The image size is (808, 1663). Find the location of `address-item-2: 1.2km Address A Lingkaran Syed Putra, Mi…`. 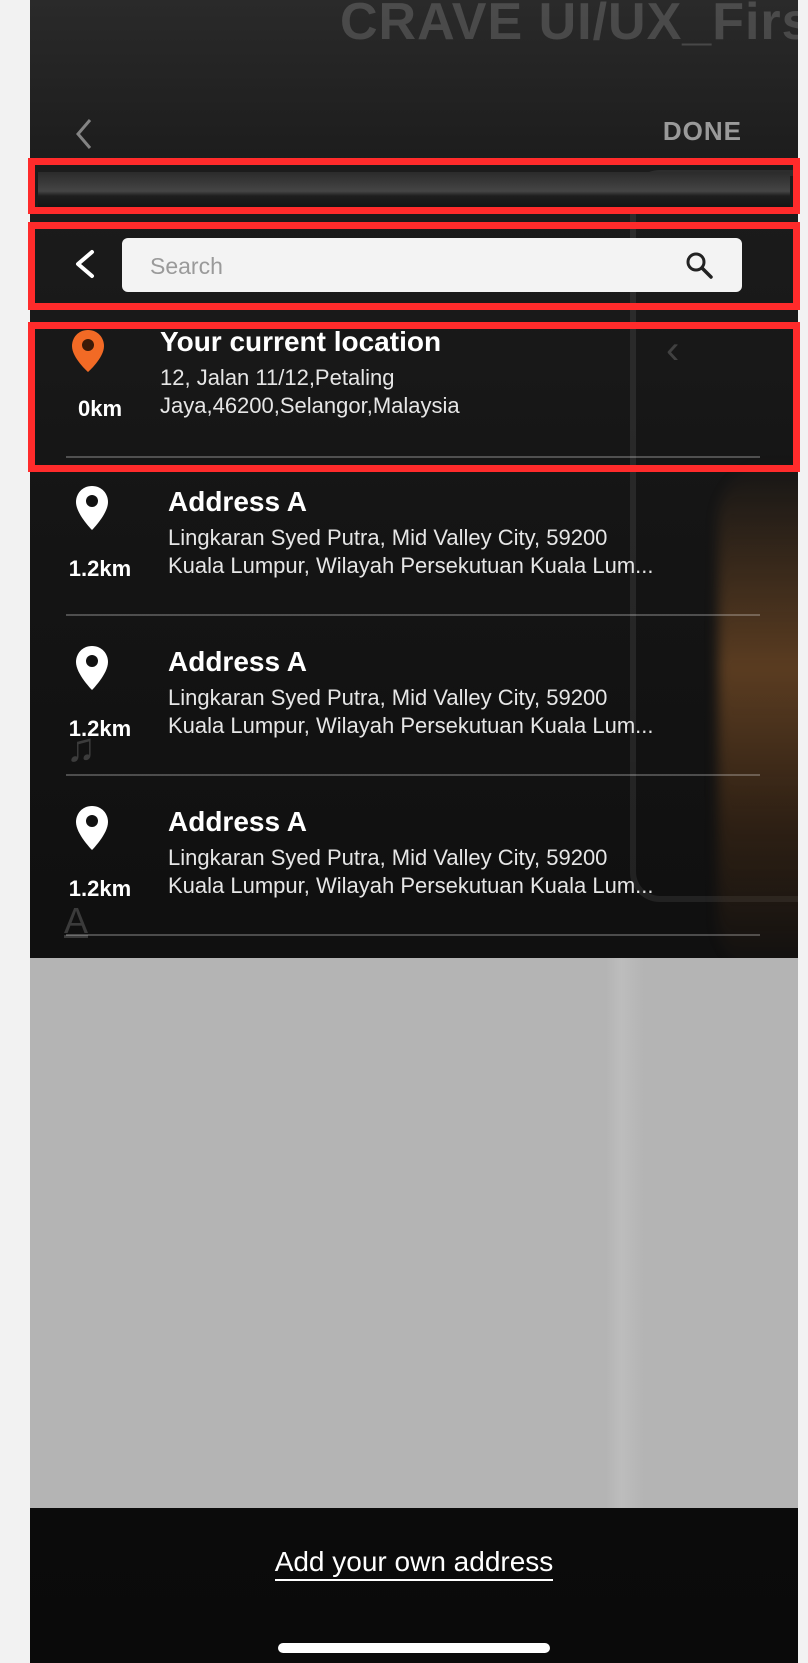

address-item-2: 1.2km Address A Lingkaran Syed Putra, Mi… is located at coordinates (414, 715).